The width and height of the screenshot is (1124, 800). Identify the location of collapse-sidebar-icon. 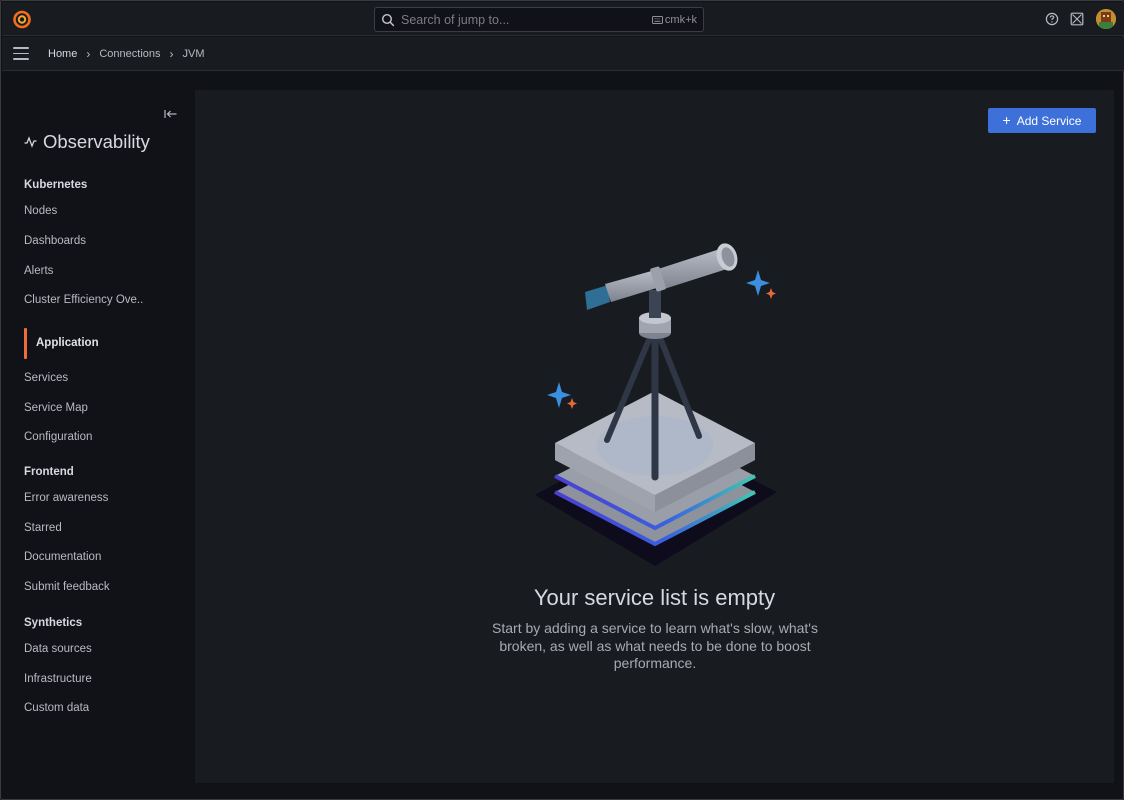
(171, 114).